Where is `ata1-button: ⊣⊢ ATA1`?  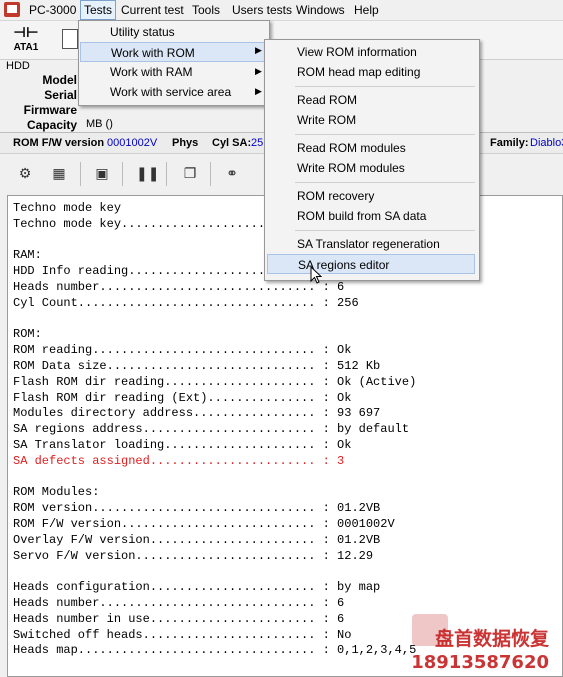
ata1-button: ⊣⊢ ATA1 is located at coordinates (26, 40).